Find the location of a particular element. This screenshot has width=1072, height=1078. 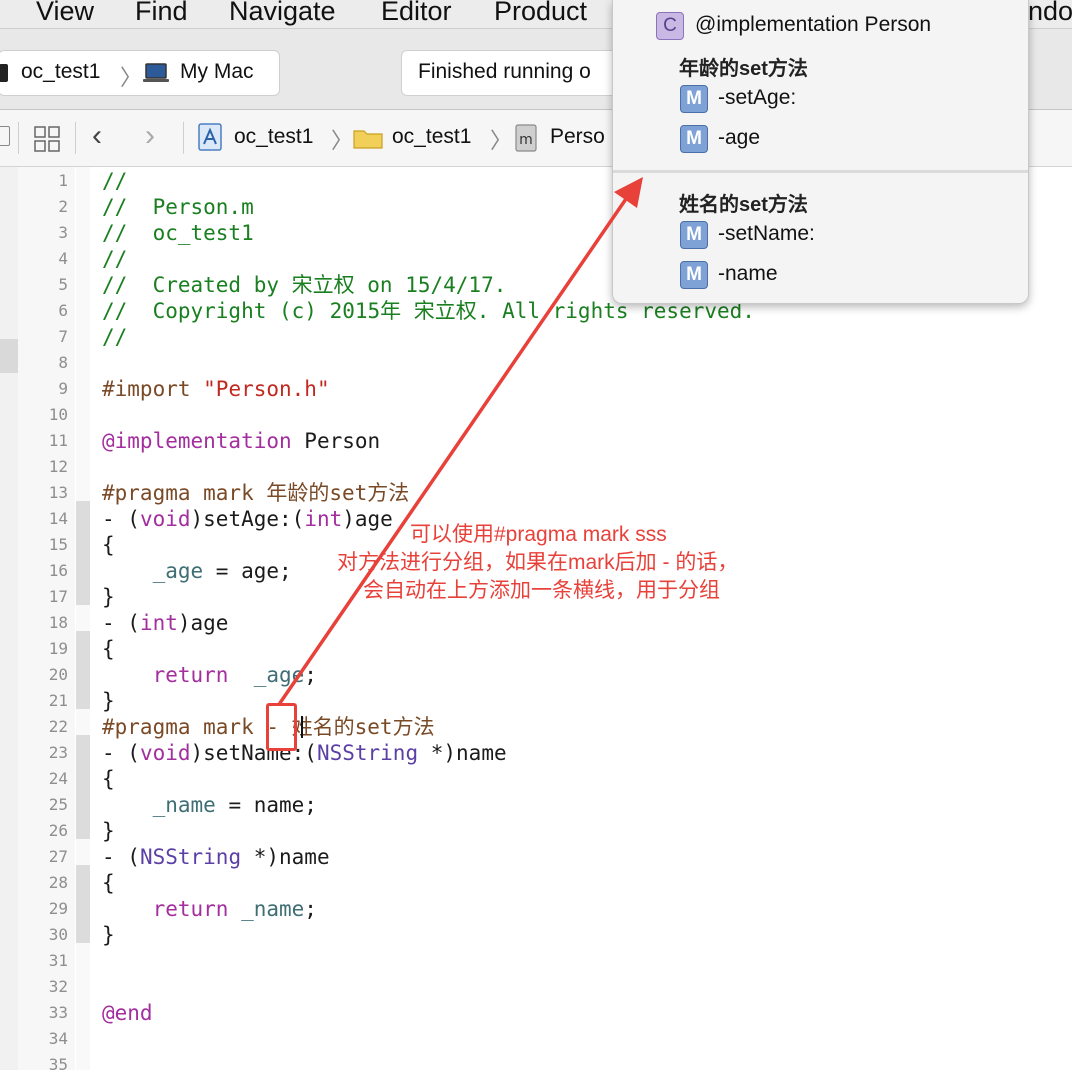

line-number: 14 is located at coordinates (58, 518).